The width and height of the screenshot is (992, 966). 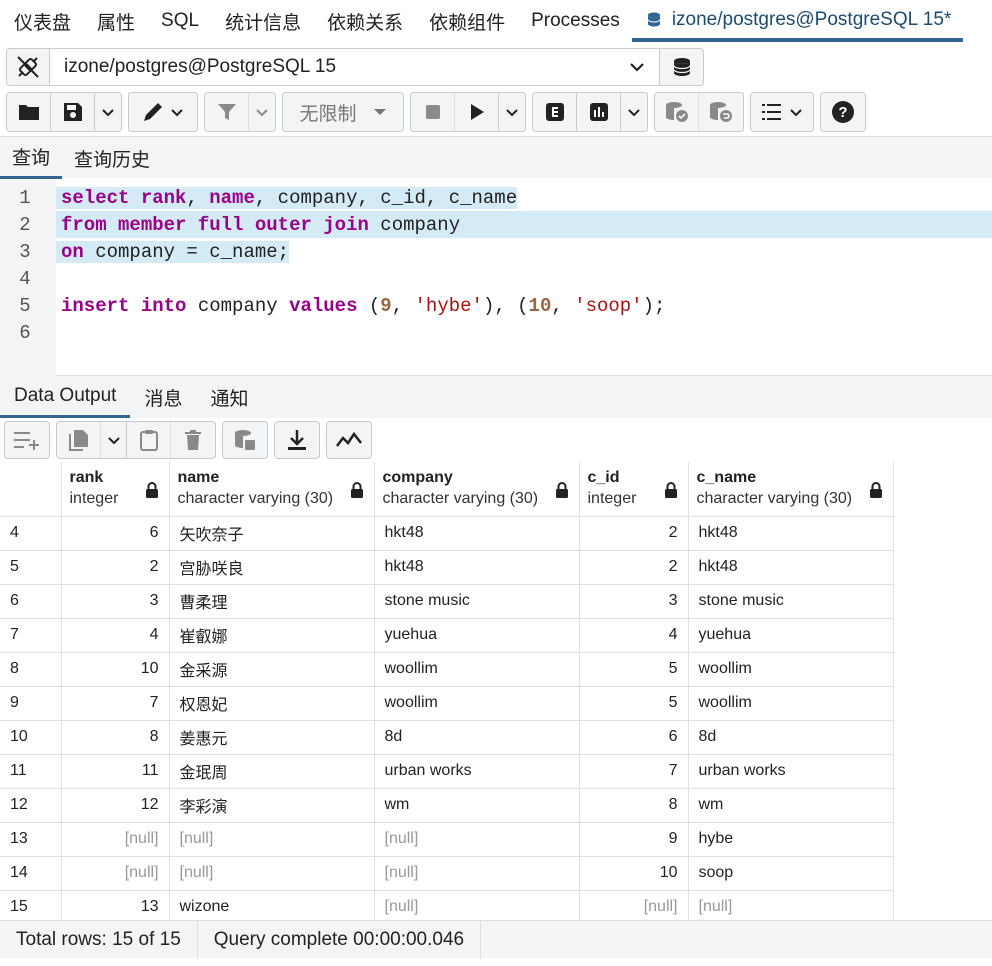 I want to click on row-number: 5, so click(x=31, y=567).